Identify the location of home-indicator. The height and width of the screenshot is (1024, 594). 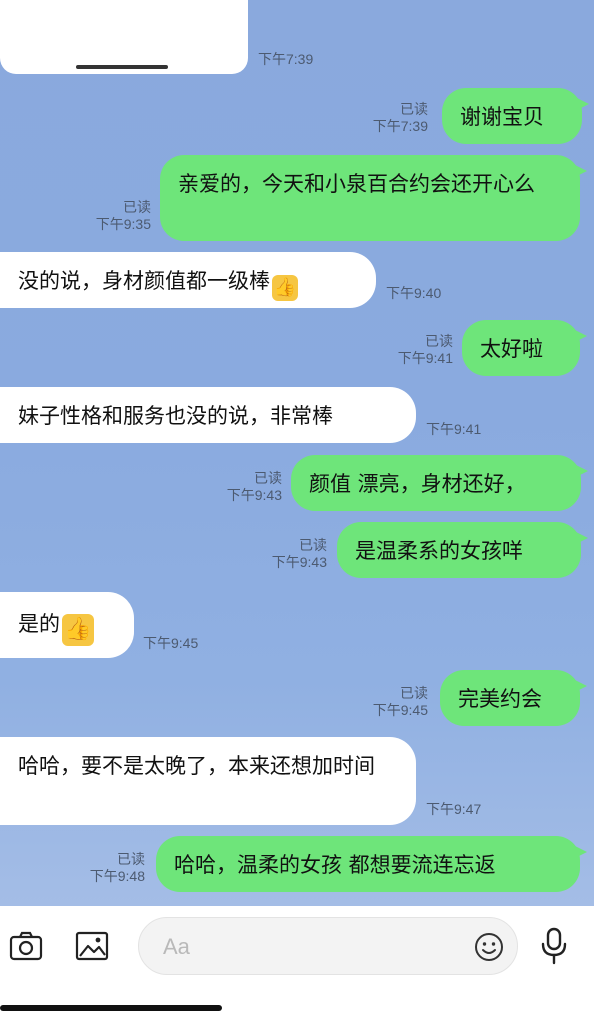
(111, 1008).